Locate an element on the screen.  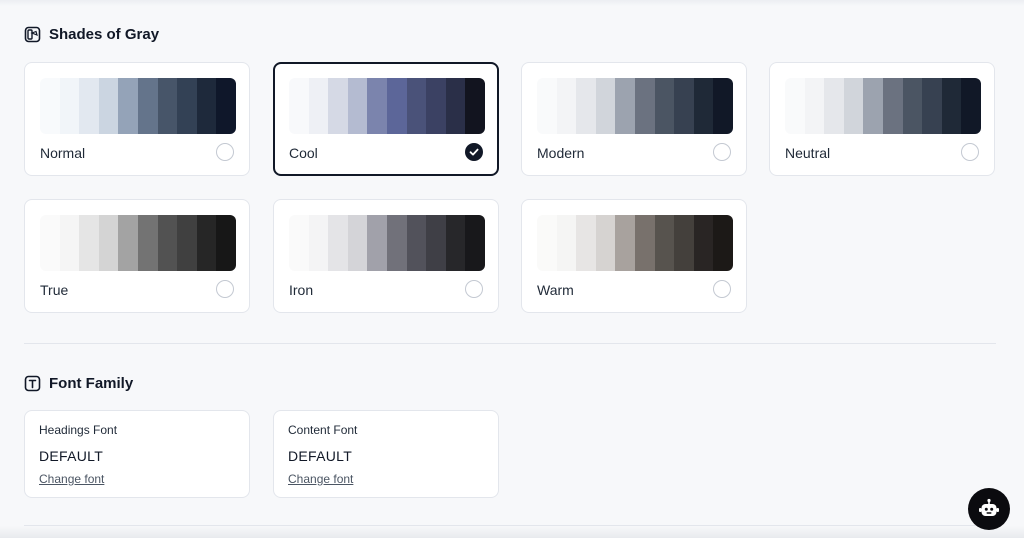
assistant-button is located at coordinates (989, 509).